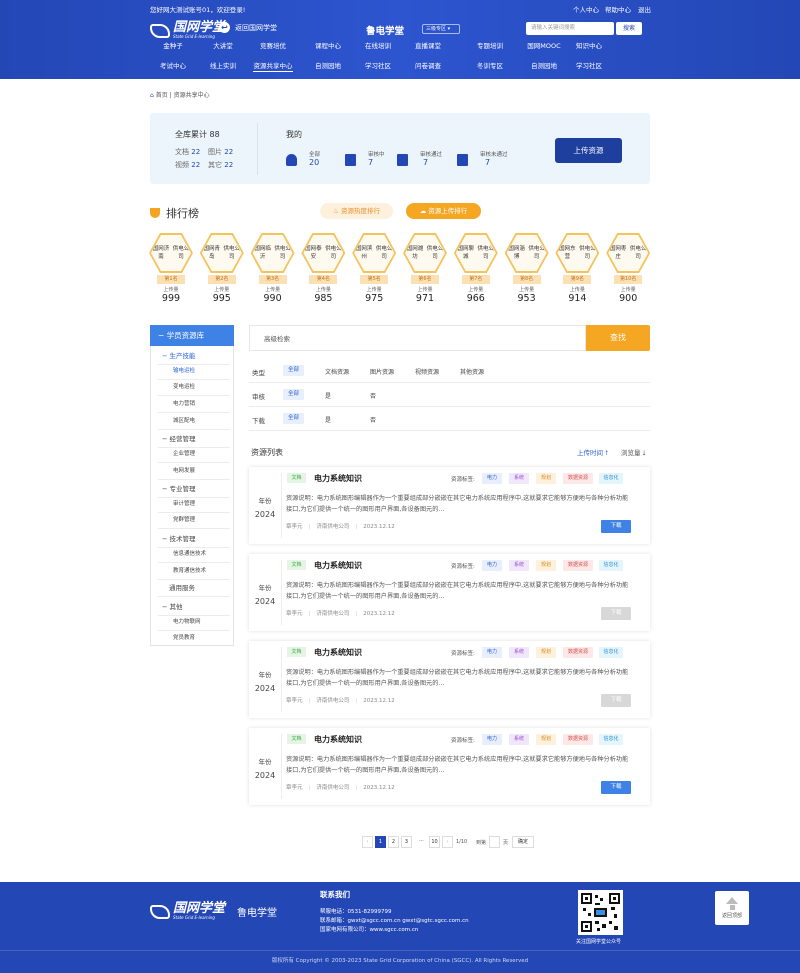 This screenshot has width=800, height=973. I want to click on nav-item-7: 冬训专区, so click(490, 66).